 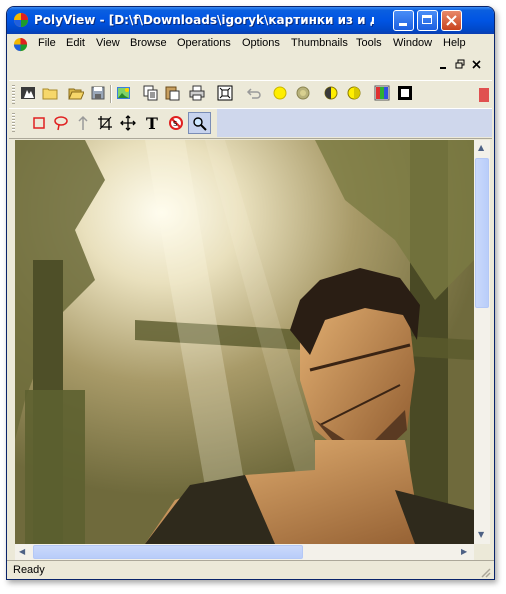 I want to click on text-icon: T, so click(x=152, y=123).